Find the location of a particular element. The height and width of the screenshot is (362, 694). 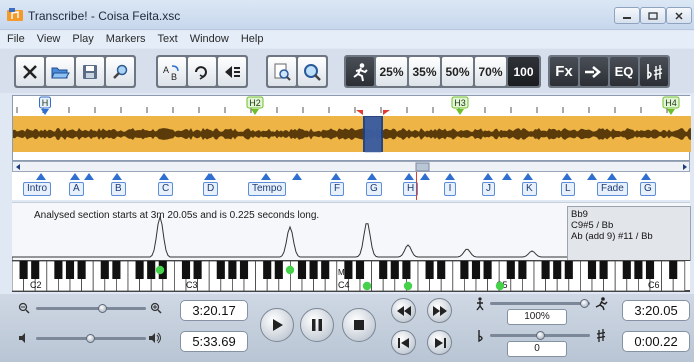

replace-button: AB is located at coordinates (172, 71).